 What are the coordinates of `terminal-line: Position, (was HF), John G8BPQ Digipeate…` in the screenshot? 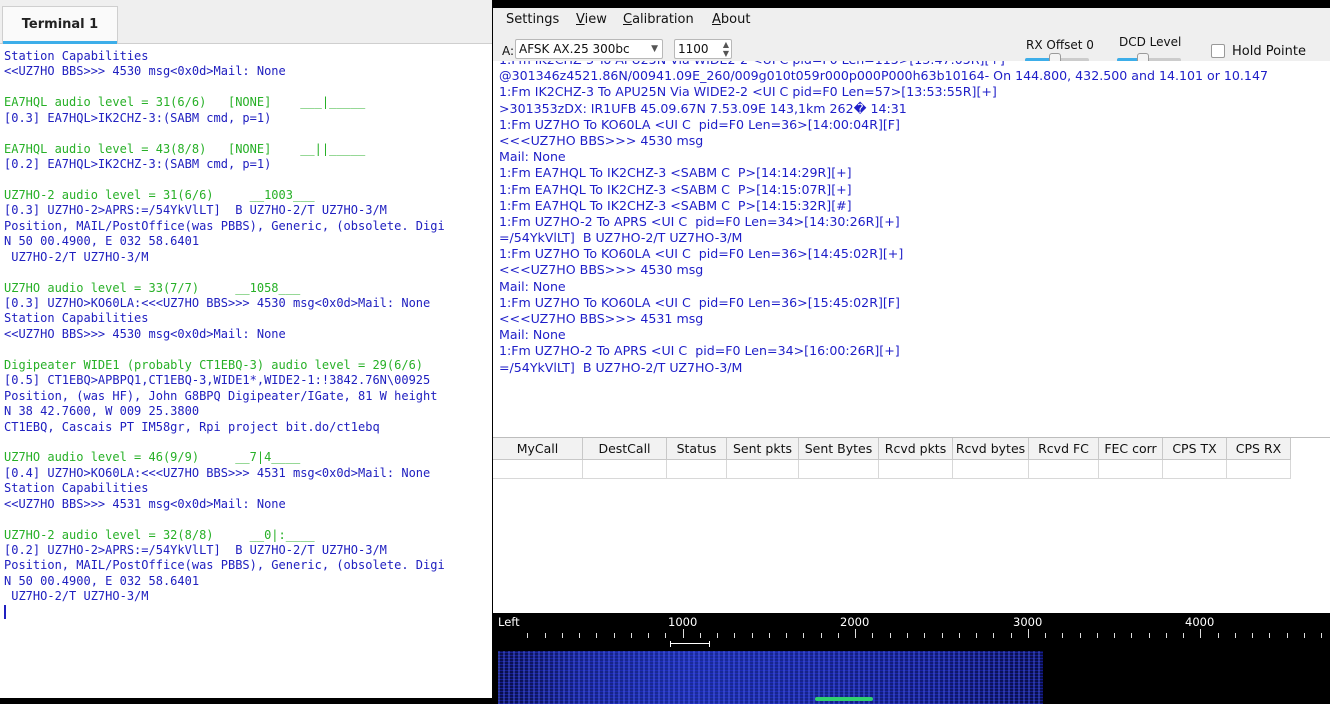 It's located at (221, 395).